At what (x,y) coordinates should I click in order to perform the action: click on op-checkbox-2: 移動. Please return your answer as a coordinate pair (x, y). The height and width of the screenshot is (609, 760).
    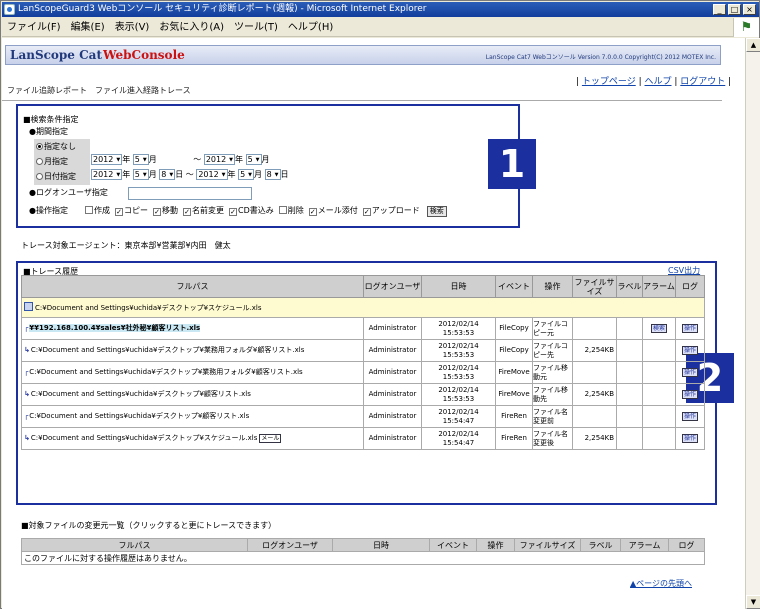
    Looking at the image, I should click on (165, 211).